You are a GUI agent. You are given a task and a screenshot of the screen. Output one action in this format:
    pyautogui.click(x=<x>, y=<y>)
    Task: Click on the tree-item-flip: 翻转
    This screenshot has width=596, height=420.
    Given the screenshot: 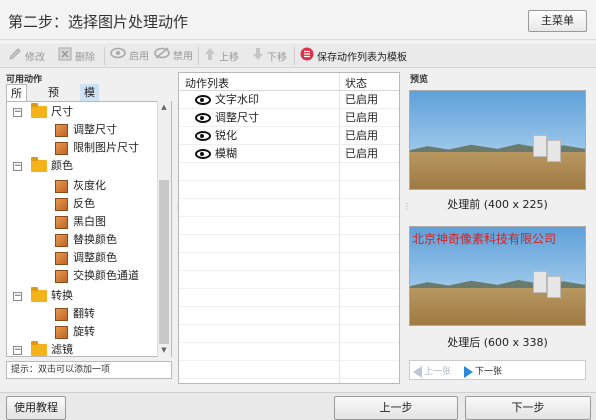 What is the action you would take?
    pyautogui.click(x=75, y=314)
    